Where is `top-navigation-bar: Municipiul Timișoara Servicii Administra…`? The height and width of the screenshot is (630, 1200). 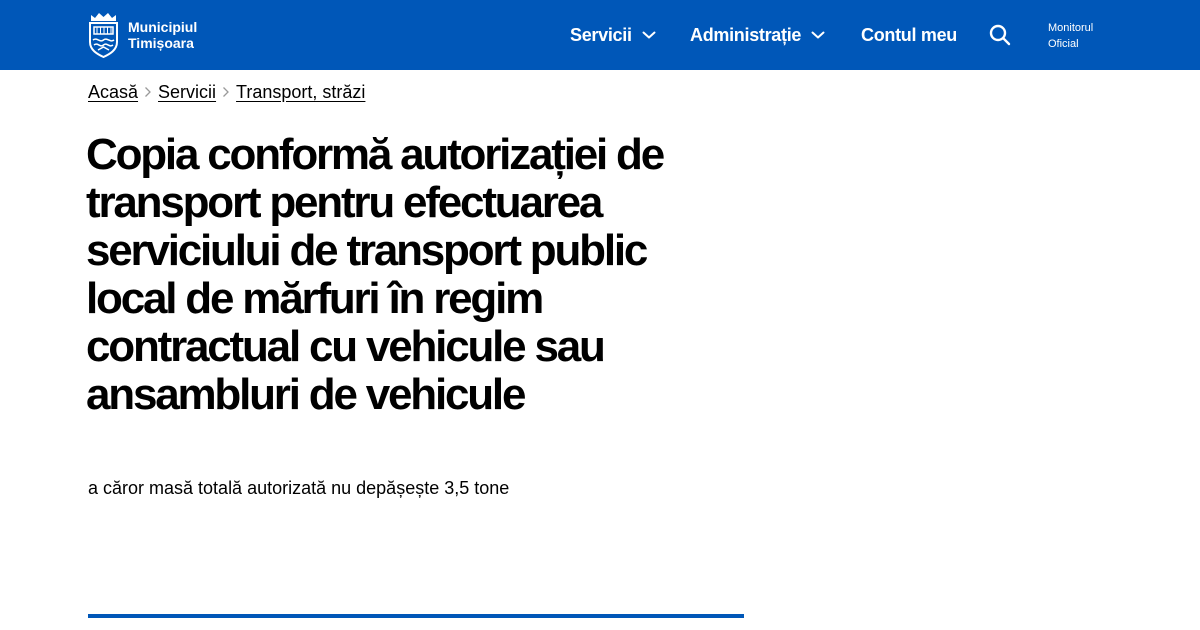
top-navigation-bar: Municipiul Timișoara Servicii Administra… is located at coordinates (600, 35).